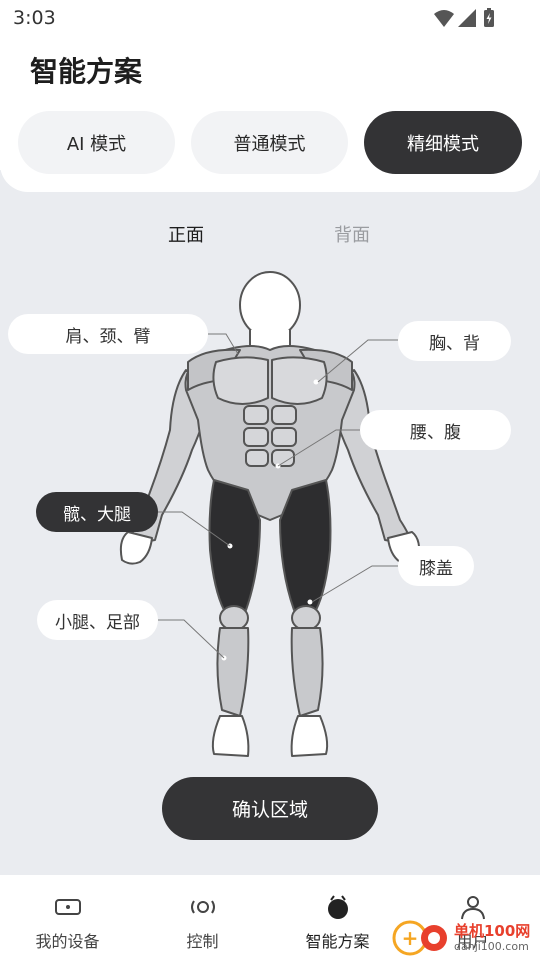  I want to click on wifi-icon, so click(444, 18).